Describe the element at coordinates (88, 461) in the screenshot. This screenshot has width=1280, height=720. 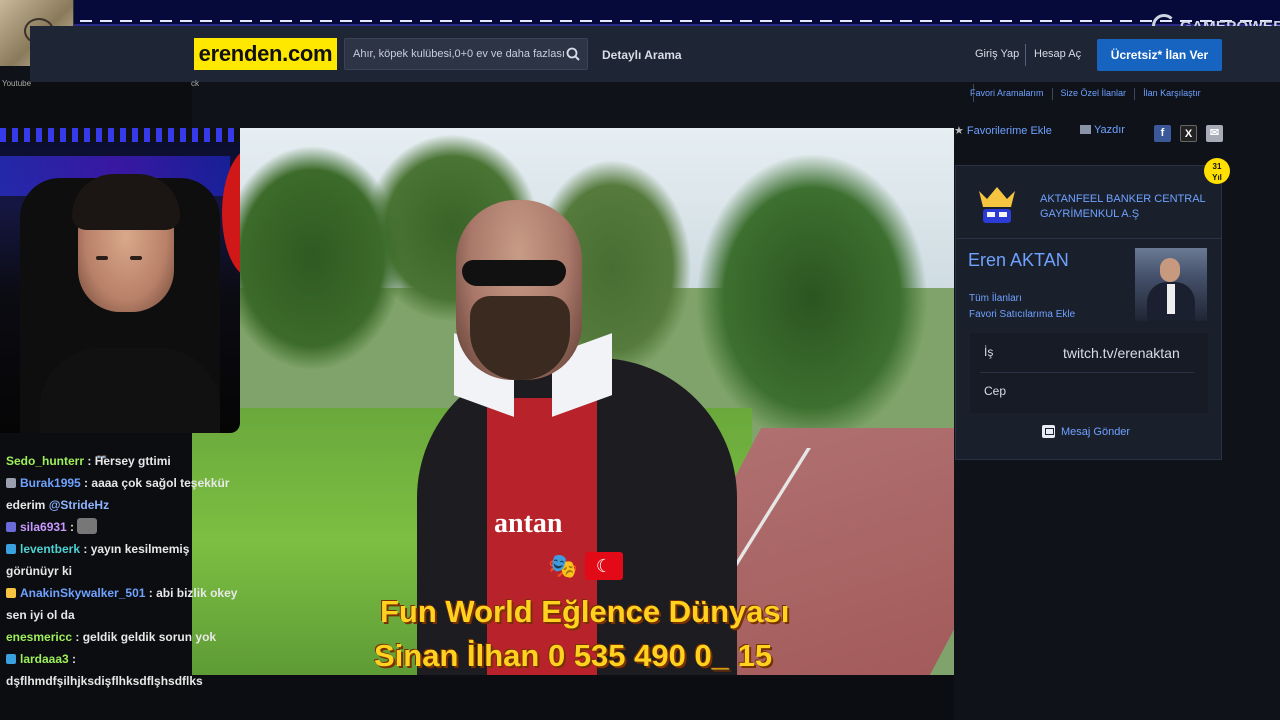
I see `chat-message: Sedo_hunterr : Hersey gttimi` at that location.